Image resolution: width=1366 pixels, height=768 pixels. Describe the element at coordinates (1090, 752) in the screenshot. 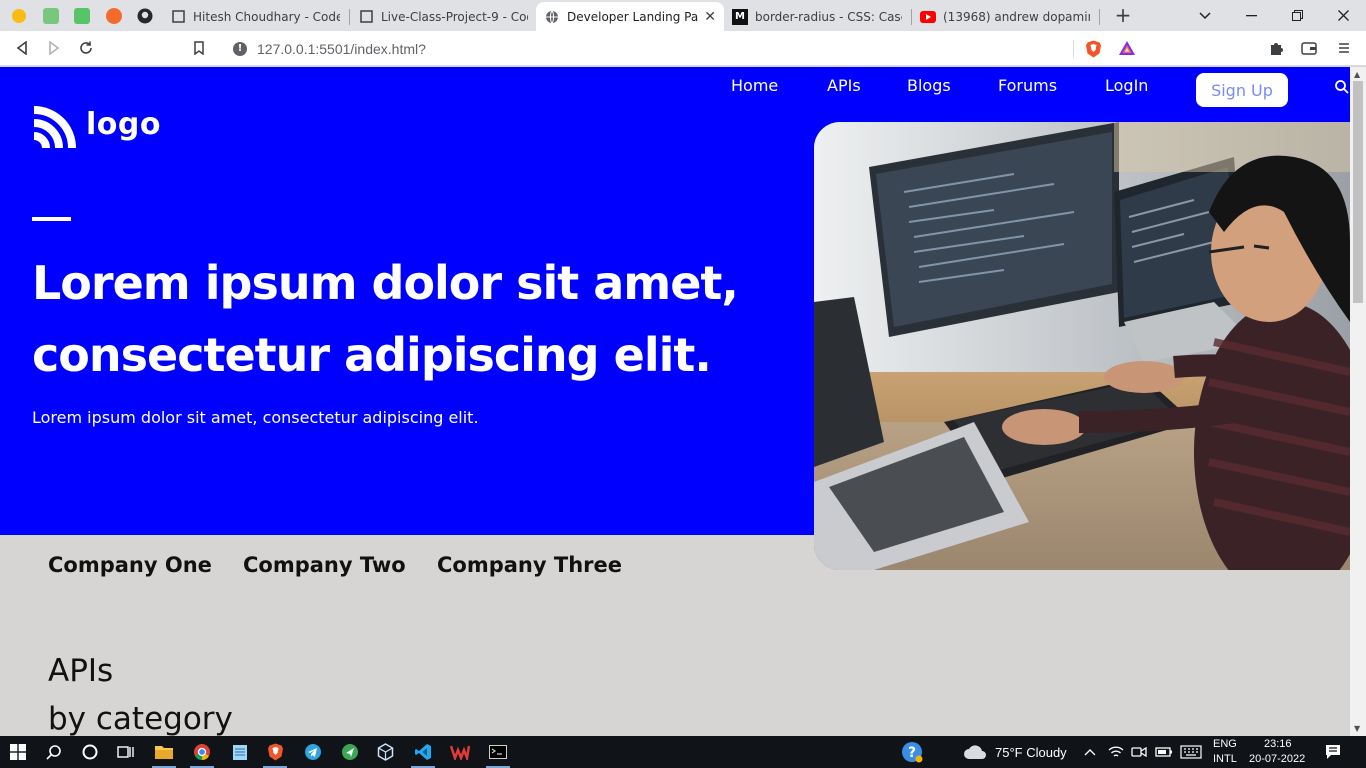

I see `tray-chevron-up-icon` at that location.